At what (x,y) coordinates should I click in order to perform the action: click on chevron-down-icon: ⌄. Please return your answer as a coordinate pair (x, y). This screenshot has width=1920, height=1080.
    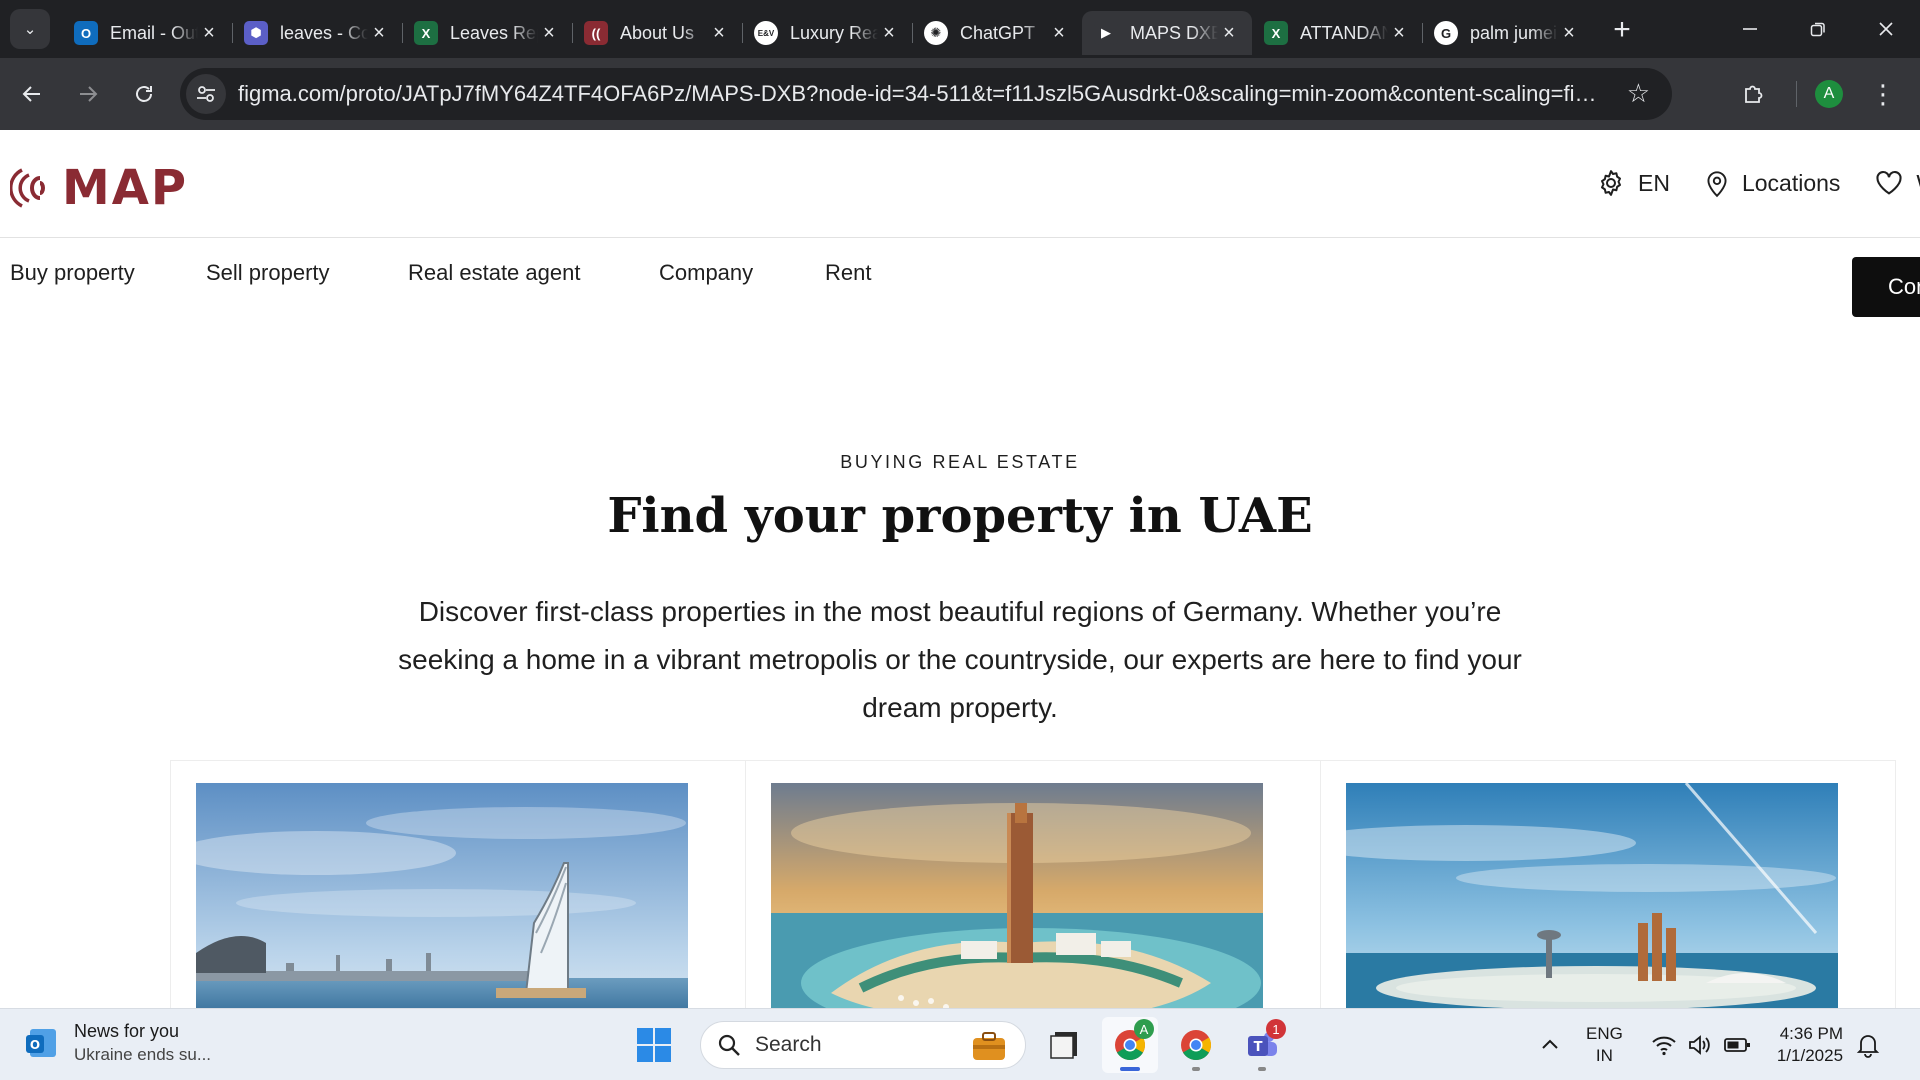
    Looking at the image, I should click on (30, 29).